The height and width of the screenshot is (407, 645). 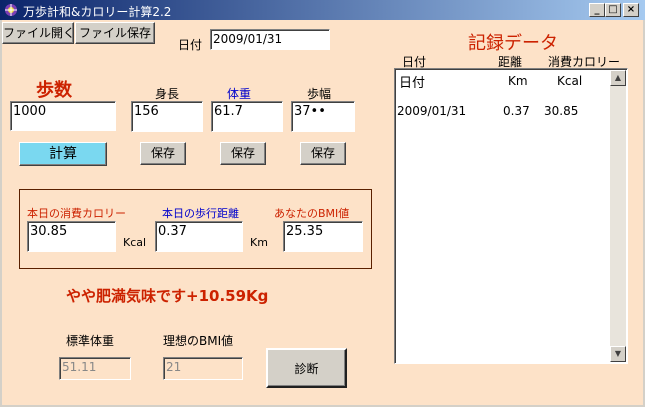 What do you see at coordinates (239, 94) in the screenshot?
I see `weight-label: 体重` at bounding box center [239, 94].